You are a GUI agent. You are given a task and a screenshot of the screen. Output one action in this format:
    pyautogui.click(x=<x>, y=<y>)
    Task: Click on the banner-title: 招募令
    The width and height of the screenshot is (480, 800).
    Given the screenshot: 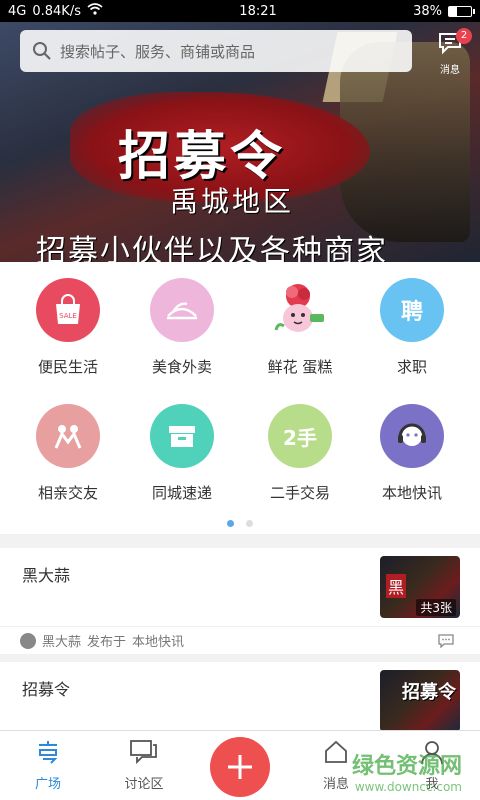 What is the action you would take?
    pyautogui.click(x=202, y=156)
    